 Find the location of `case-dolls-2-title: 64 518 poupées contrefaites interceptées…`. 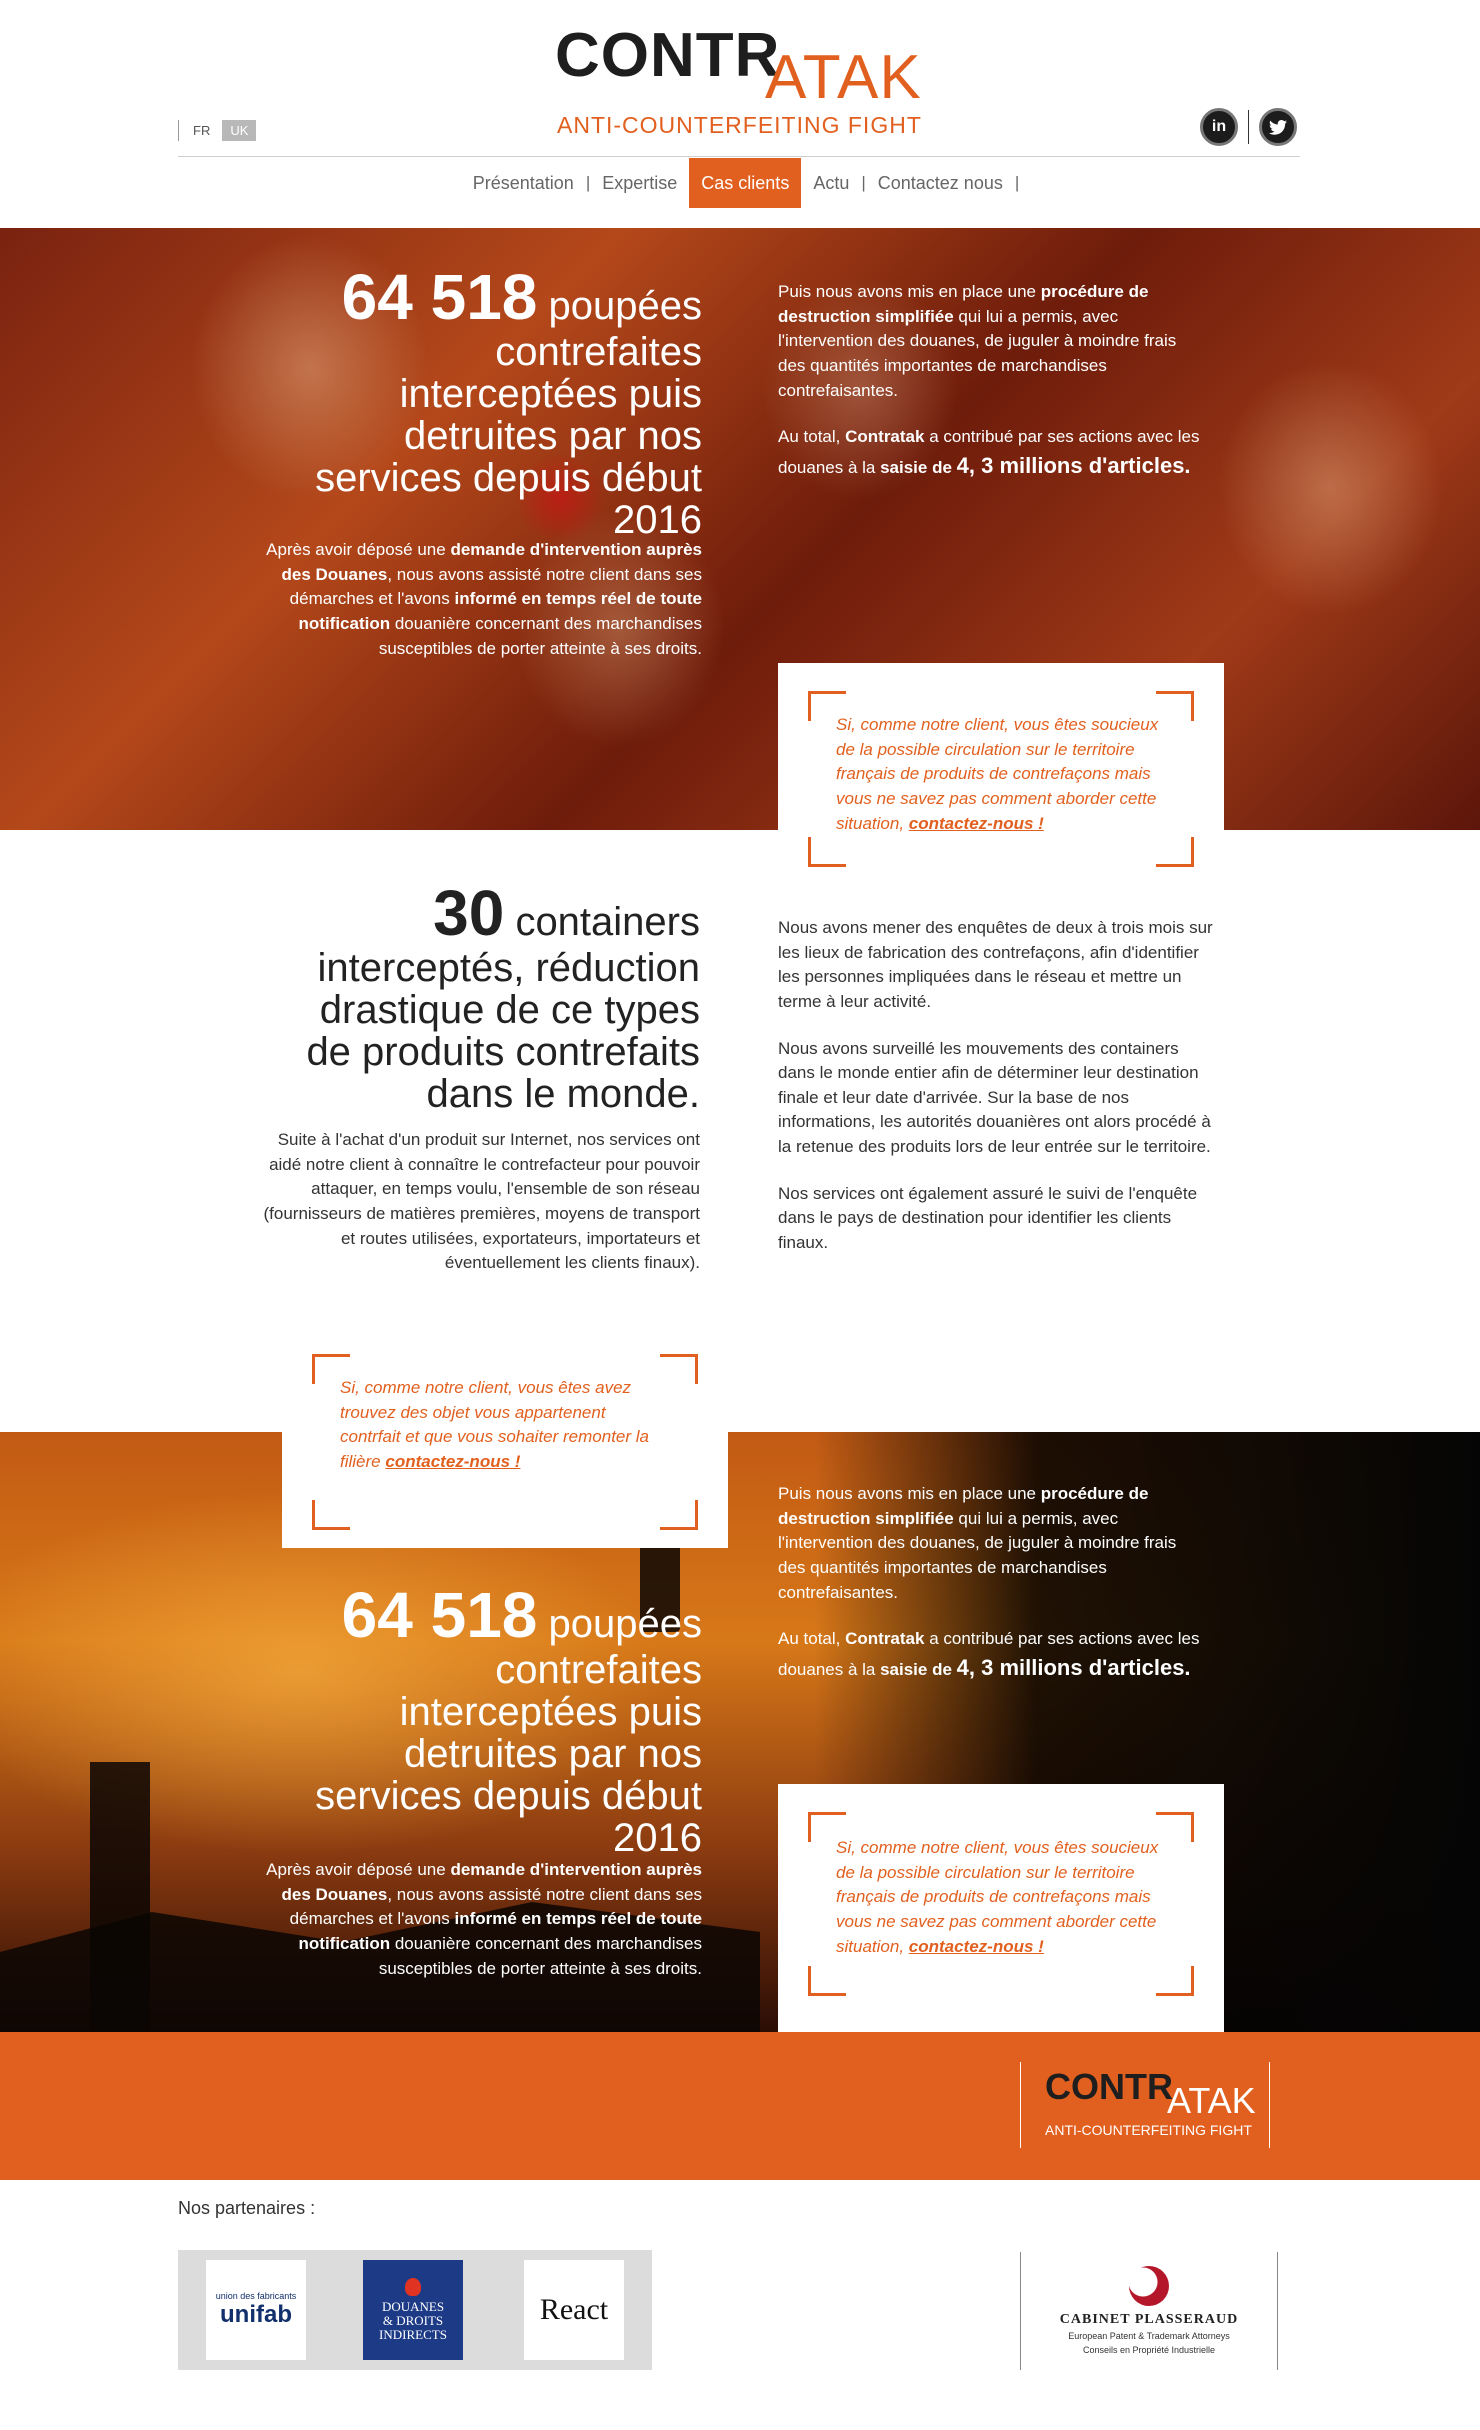

case-dolls-2-title: 64 518 poupées contrefaites interceptées… is located at coordinates (441, 1720).